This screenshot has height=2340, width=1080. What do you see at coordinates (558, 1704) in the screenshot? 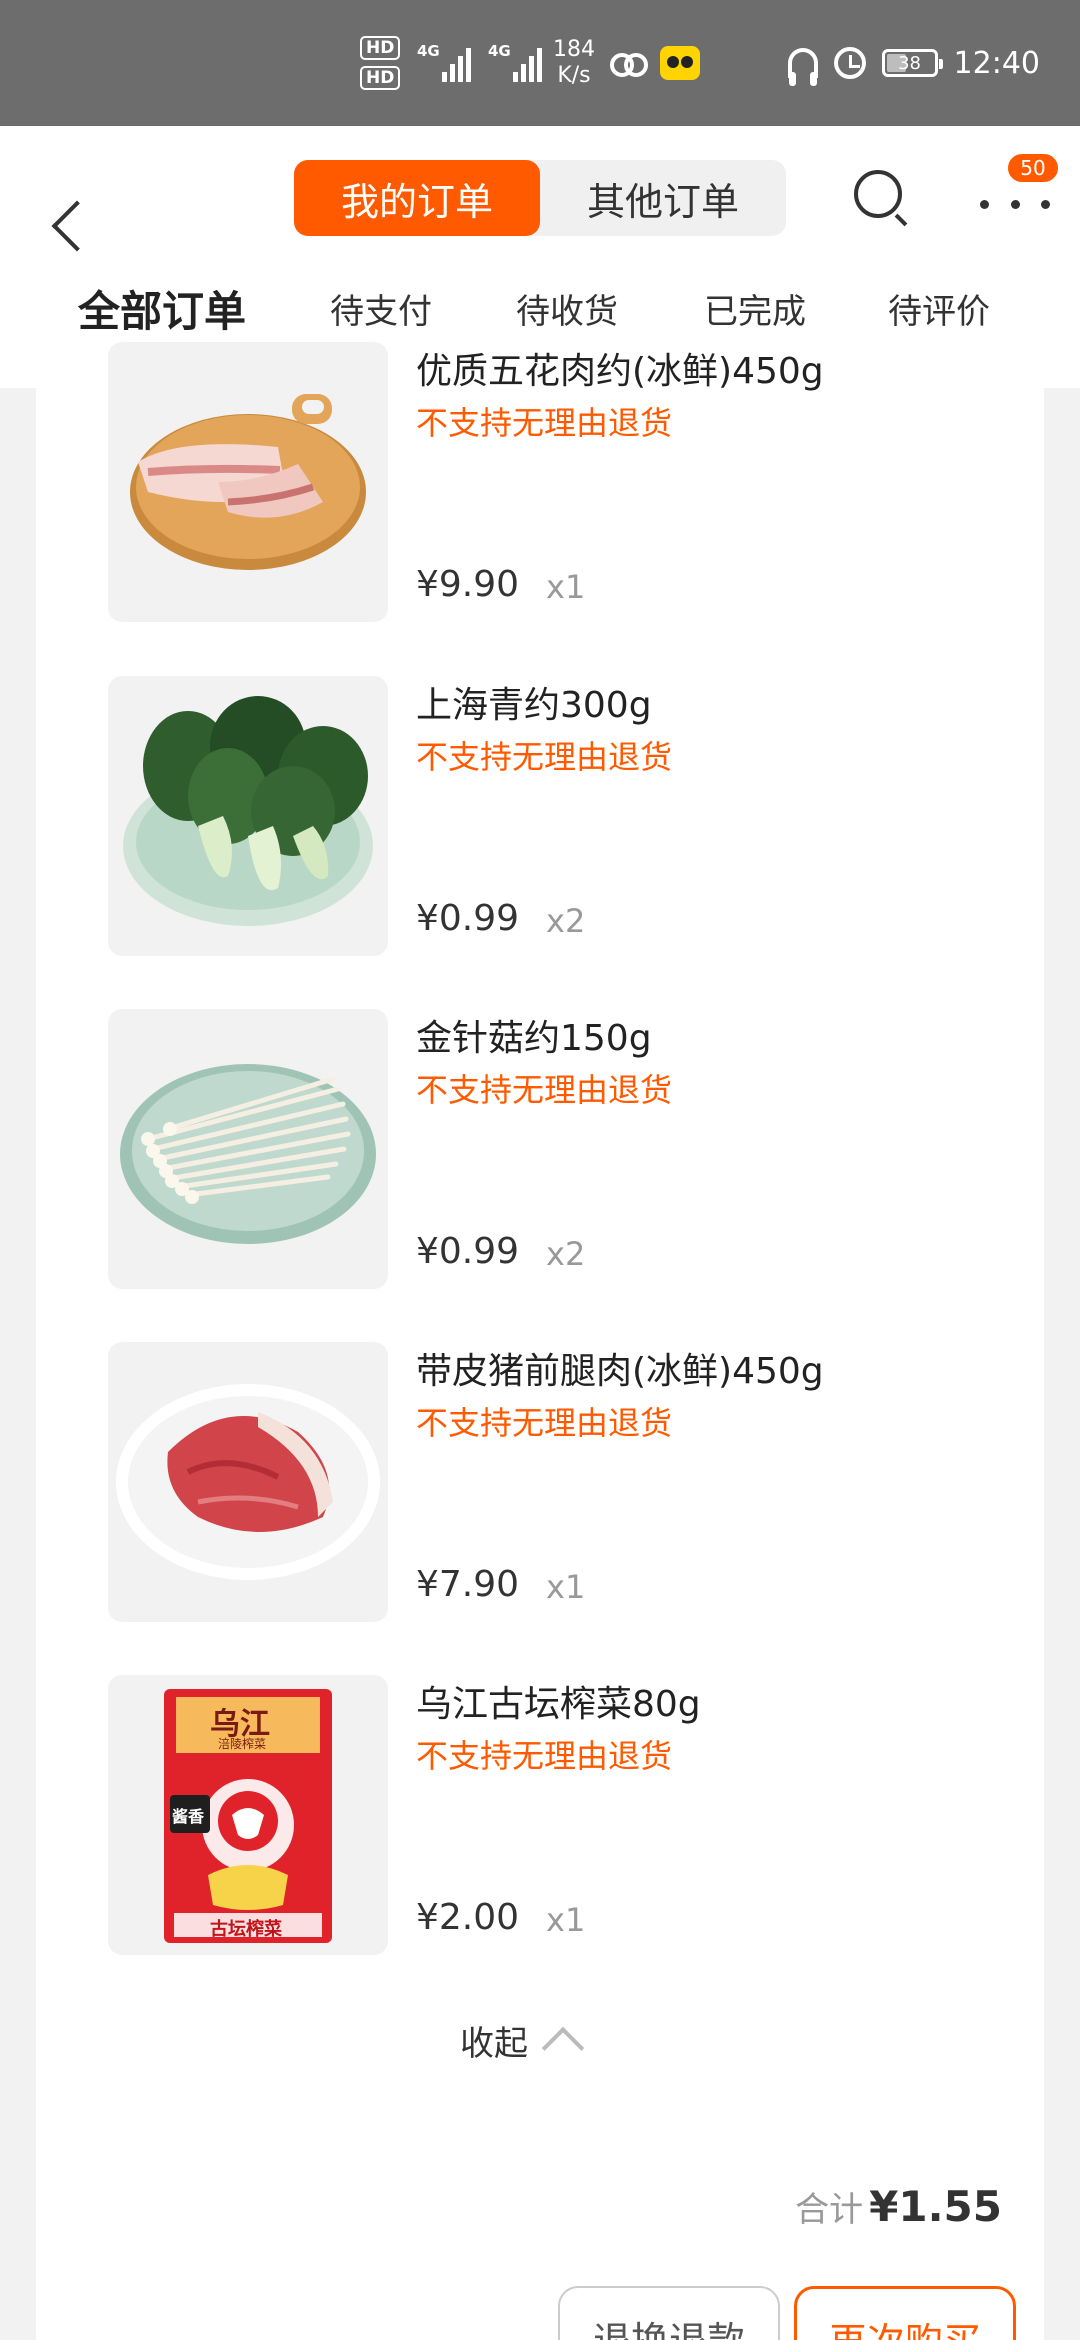
I see `product-name: 乌江古坛榨菜80g` at bounding box center [558, 1704].